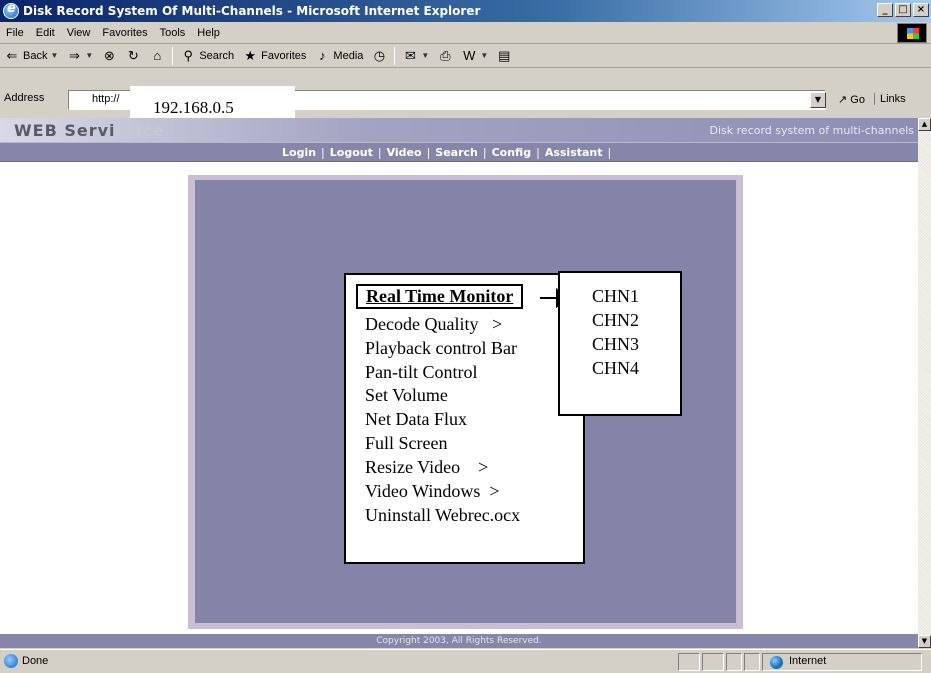  What do you see at coordinates (912, 33) in the screenshot?
I see `windows-logo-icon` at bounding box center [912, 33].